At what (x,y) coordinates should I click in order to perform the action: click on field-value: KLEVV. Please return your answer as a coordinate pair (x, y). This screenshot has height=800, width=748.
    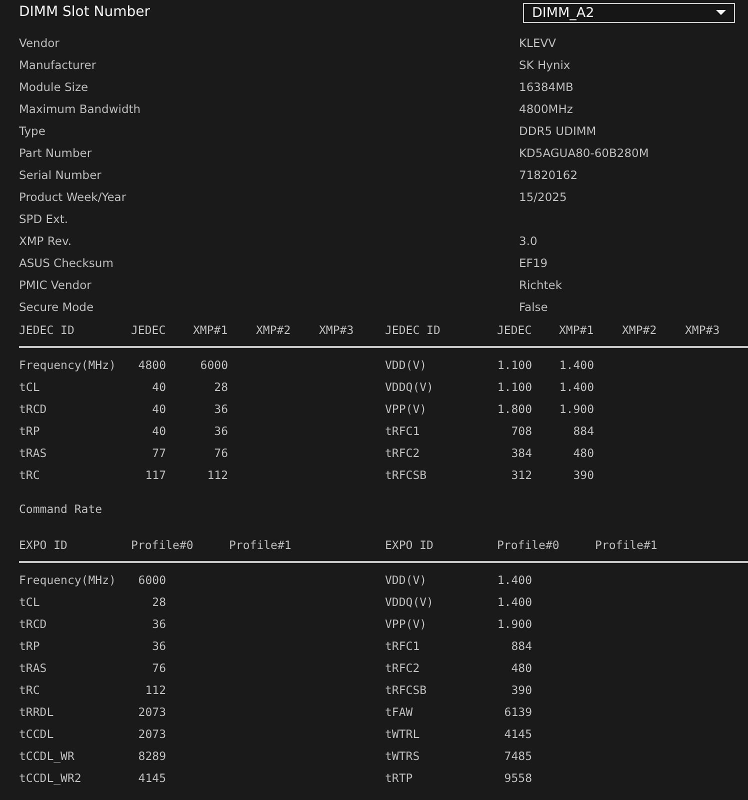
    Looking at the image, I should click on (538, 43).